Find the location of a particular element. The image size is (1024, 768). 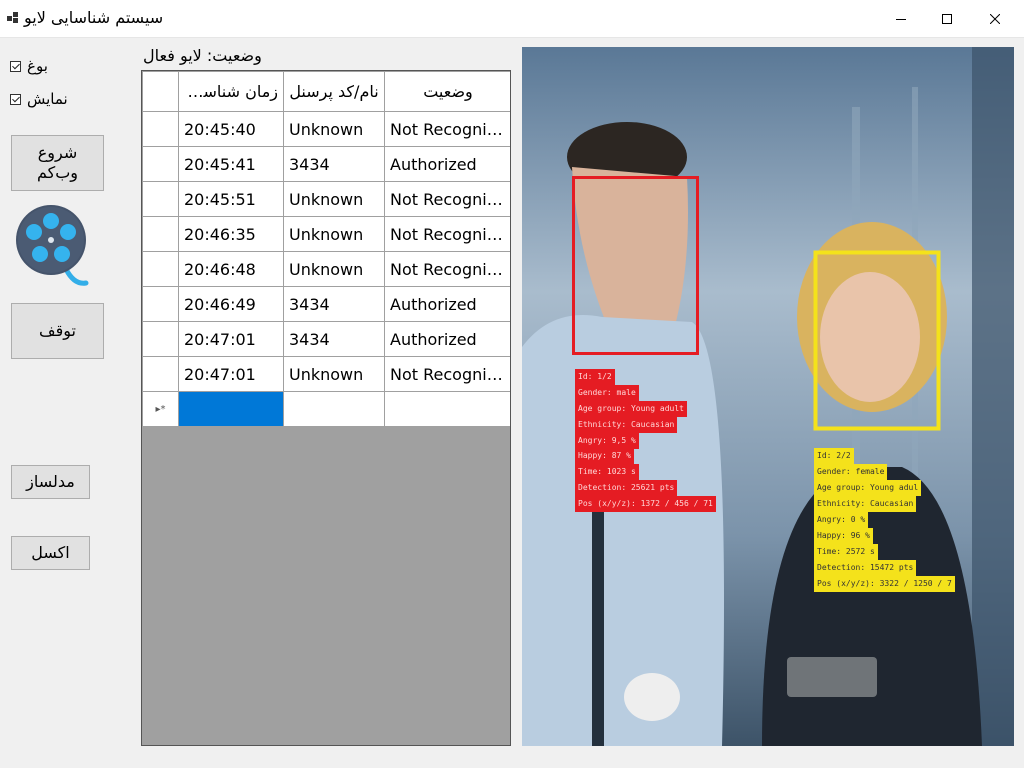

minimize-button is located at coordinates (901, 18).